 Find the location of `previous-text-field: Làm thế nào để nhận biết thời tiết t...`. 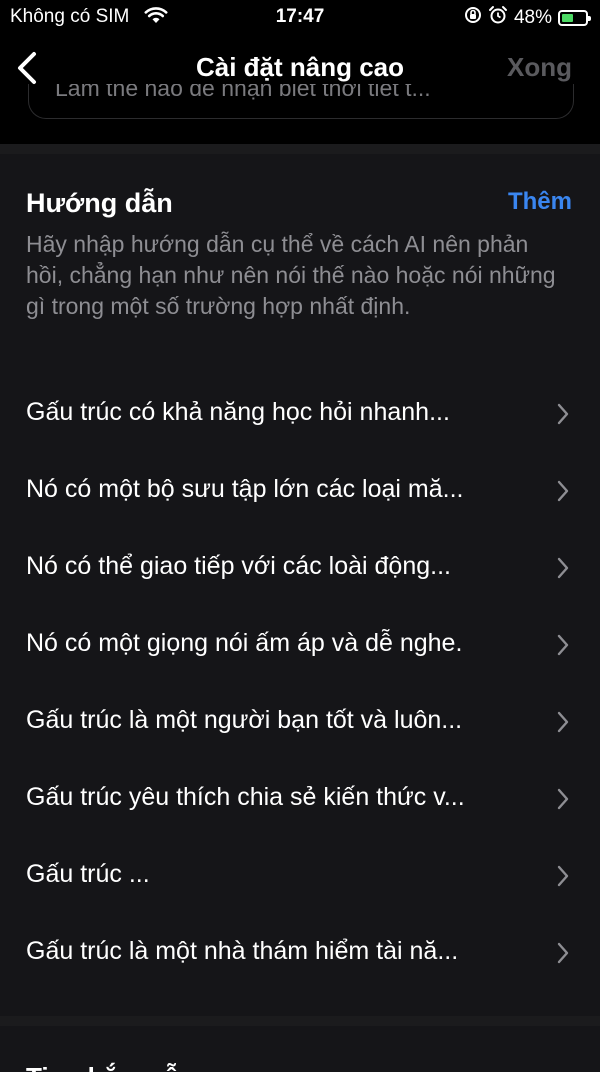

previous-text-field: Làm thế nào để nhận biết thời tiết t... is located at coordinates (301, 101).